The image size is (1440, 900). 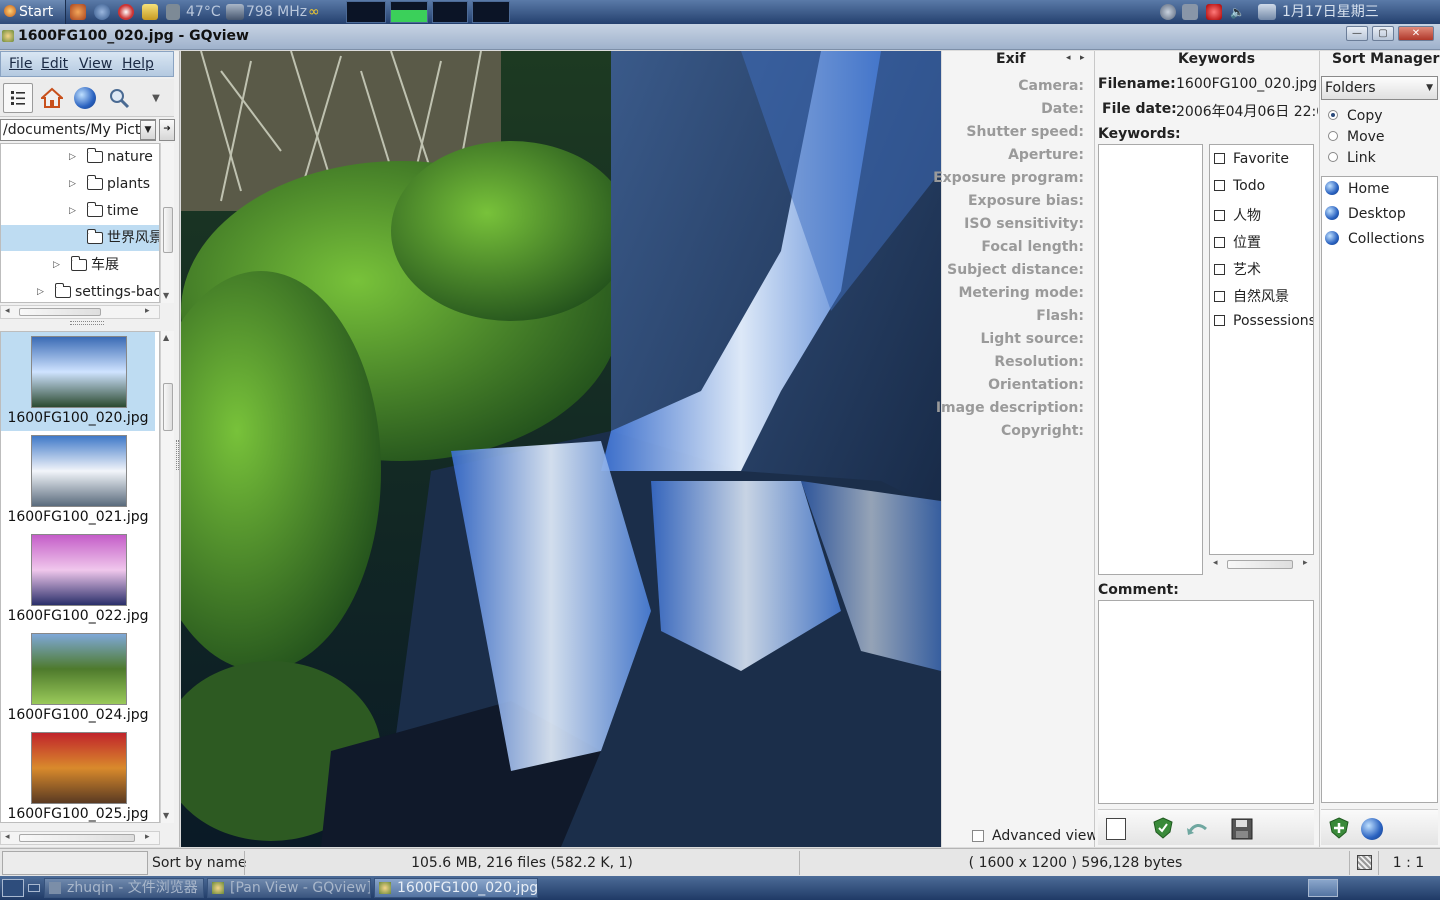 What do you see at coordinates (1416, 33) in the screenshot?
I see `close-button: ✕` at bounding box center [1416, 33].